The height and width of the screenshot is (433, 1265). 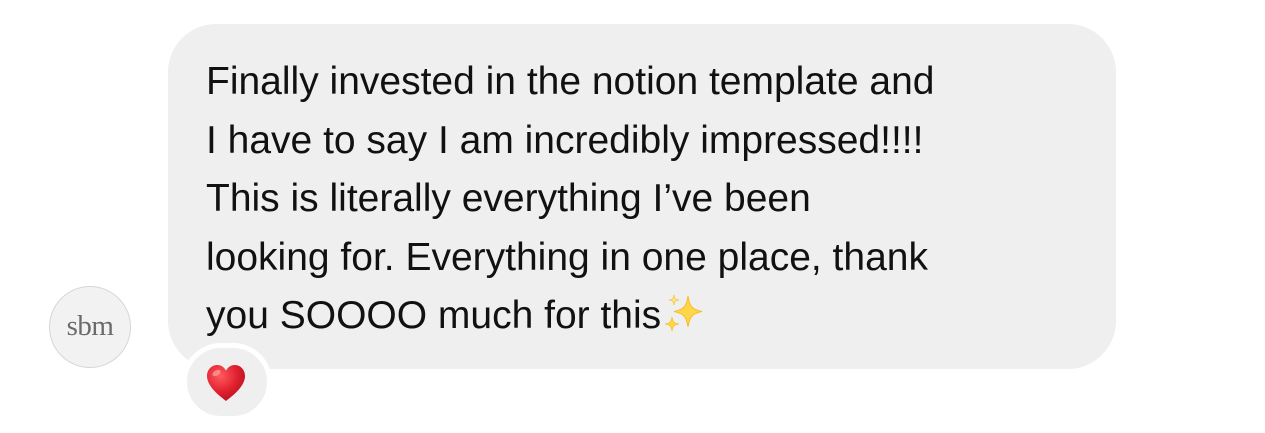 I want to click on heart-icon, so click(x=226, y=383).